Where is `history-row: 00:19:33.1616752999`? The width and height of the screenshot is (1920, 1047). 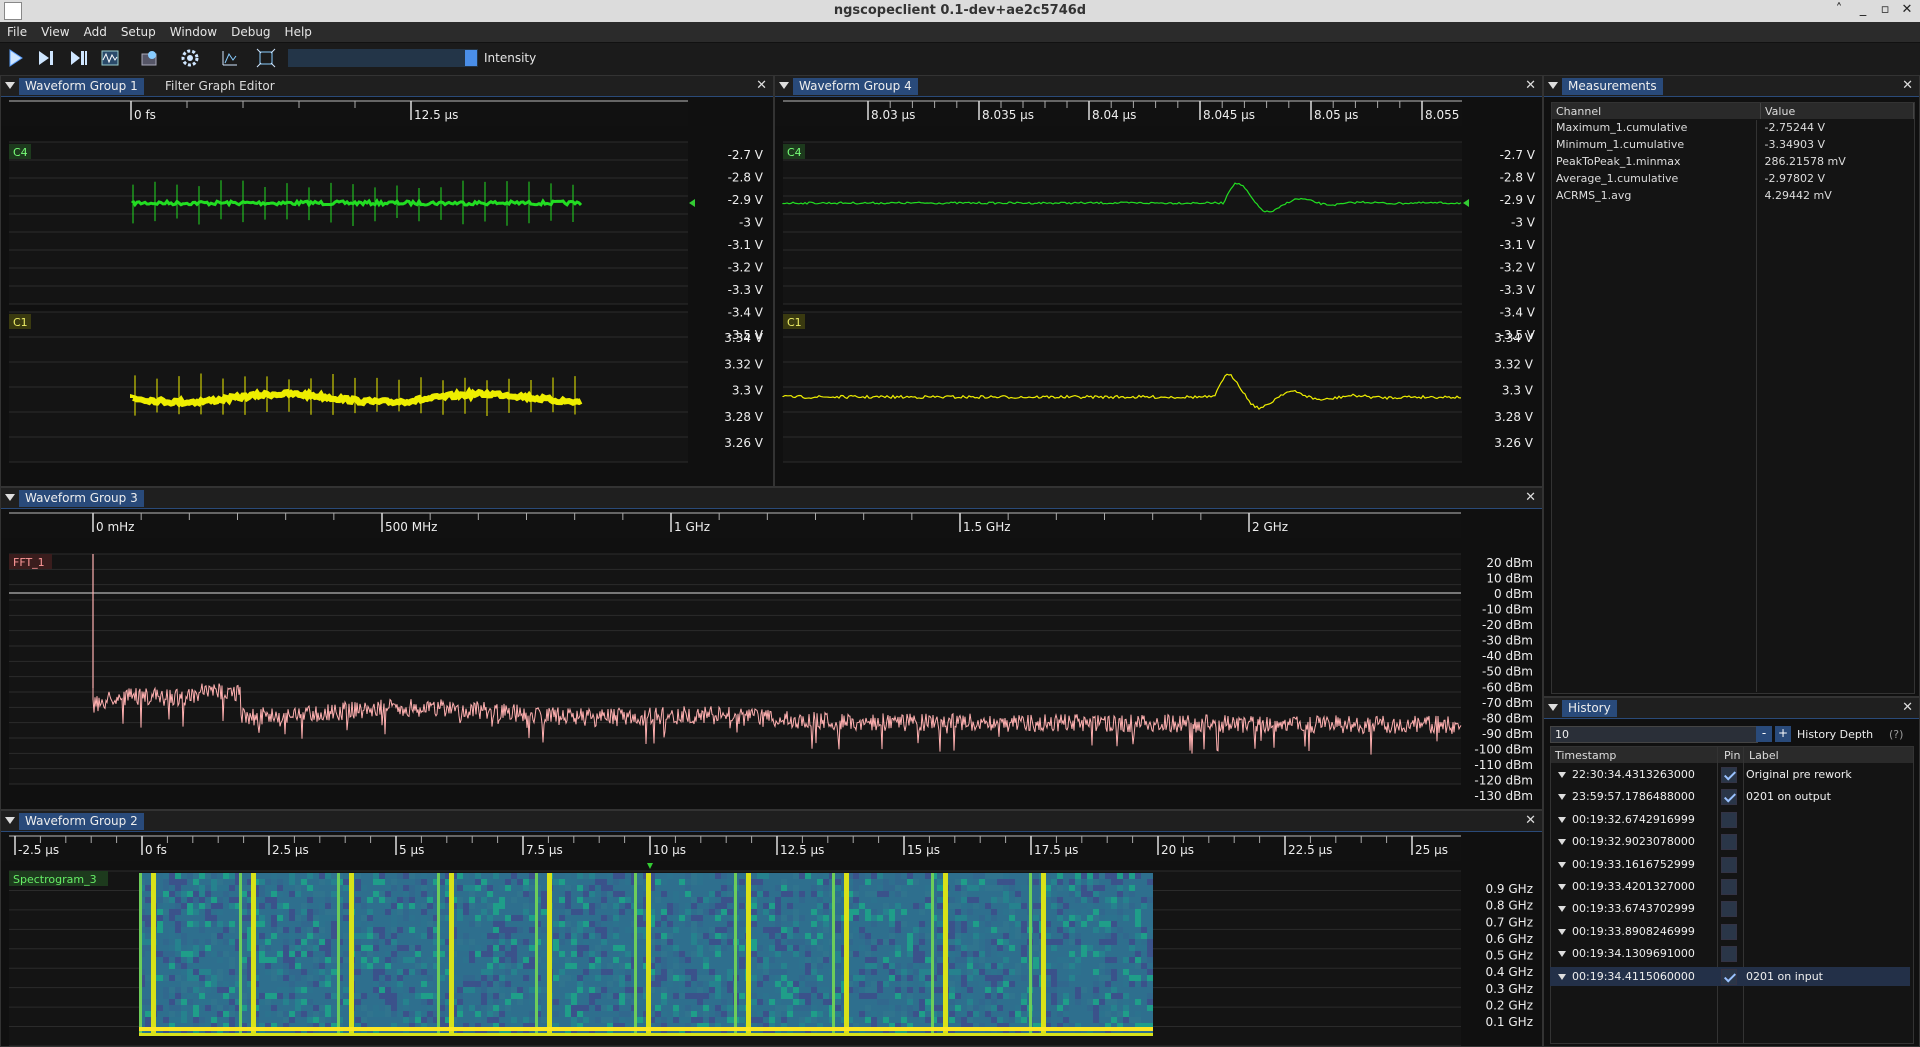
history-row: 00:19:33.1616752999 is located at coordinates (1730, 864).